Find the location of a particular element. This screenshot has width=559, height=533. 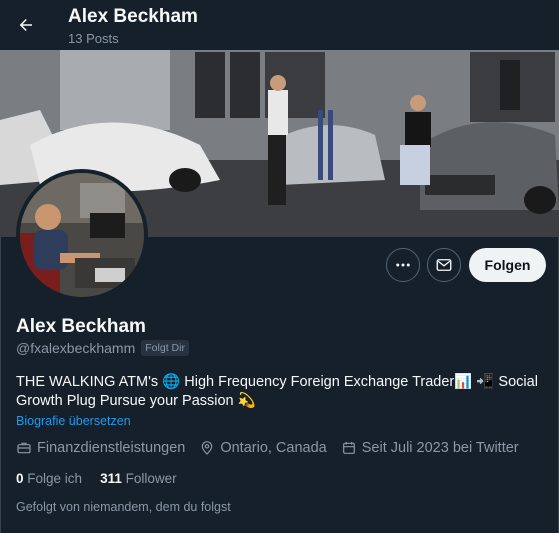

follow-button: Folgen is located at coordinates (507, 265).